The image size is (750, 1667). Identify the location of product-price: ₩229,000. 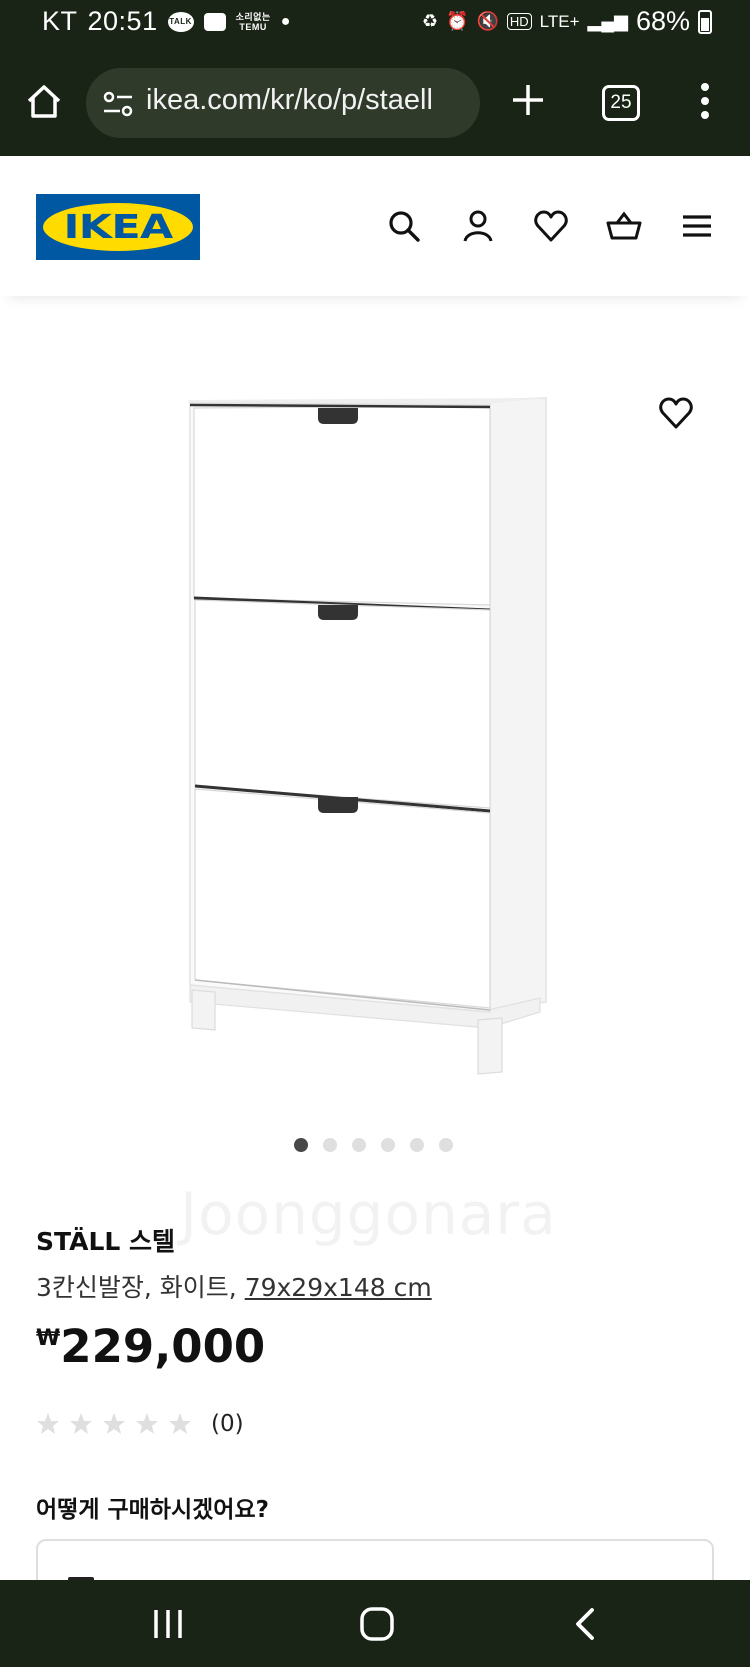
(150, 1346).